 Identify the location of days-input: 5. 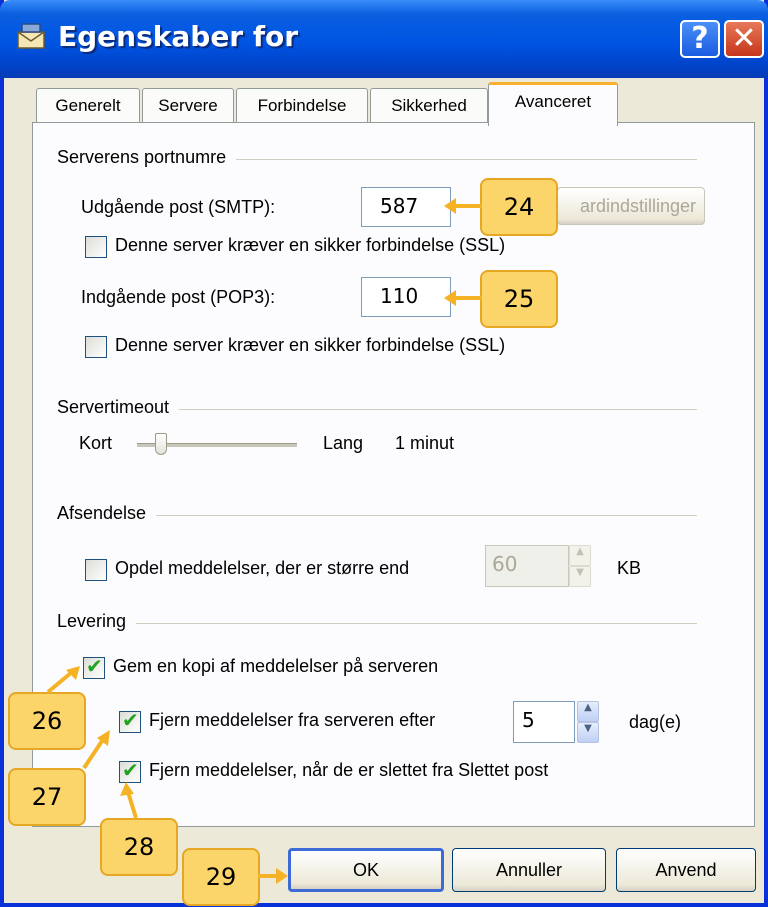
(544, 722).